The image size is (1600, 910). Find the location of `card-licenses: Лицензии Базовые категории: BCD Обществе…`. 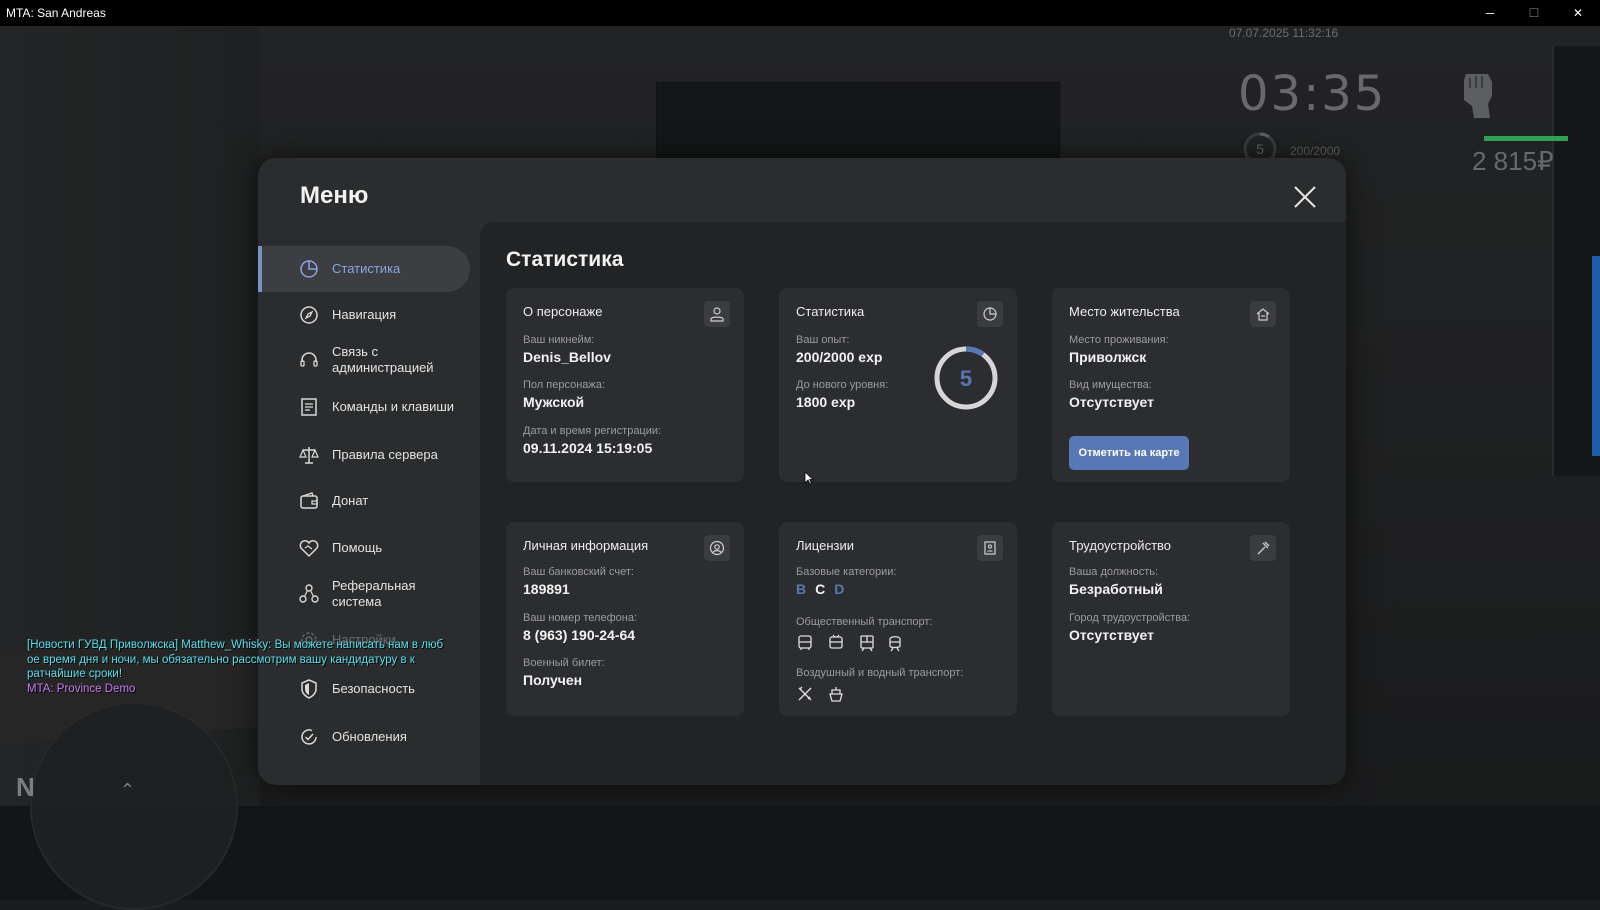

card-licenses: Лицензии Базовые категории: BCD Обществе… is located at coordinates (898, 619).